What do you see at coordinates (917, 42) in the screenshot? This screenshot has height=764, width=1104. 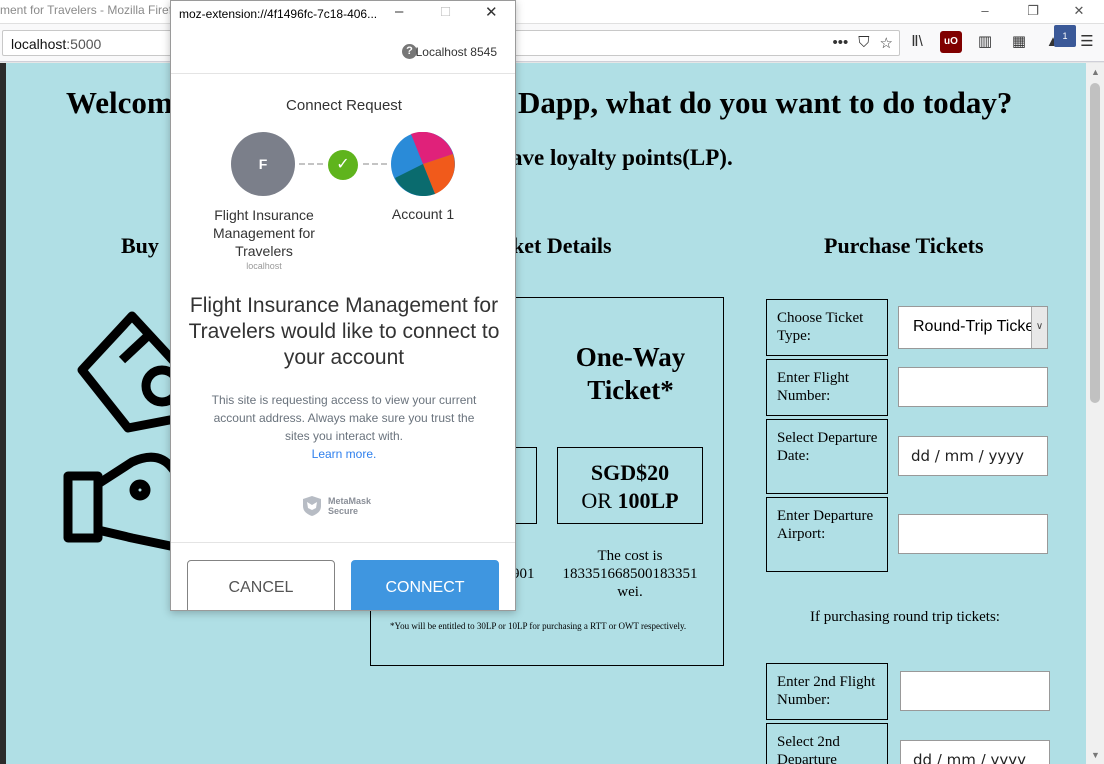 I see `library-icon: Ⅱ\` at bounding box center [917, 42].